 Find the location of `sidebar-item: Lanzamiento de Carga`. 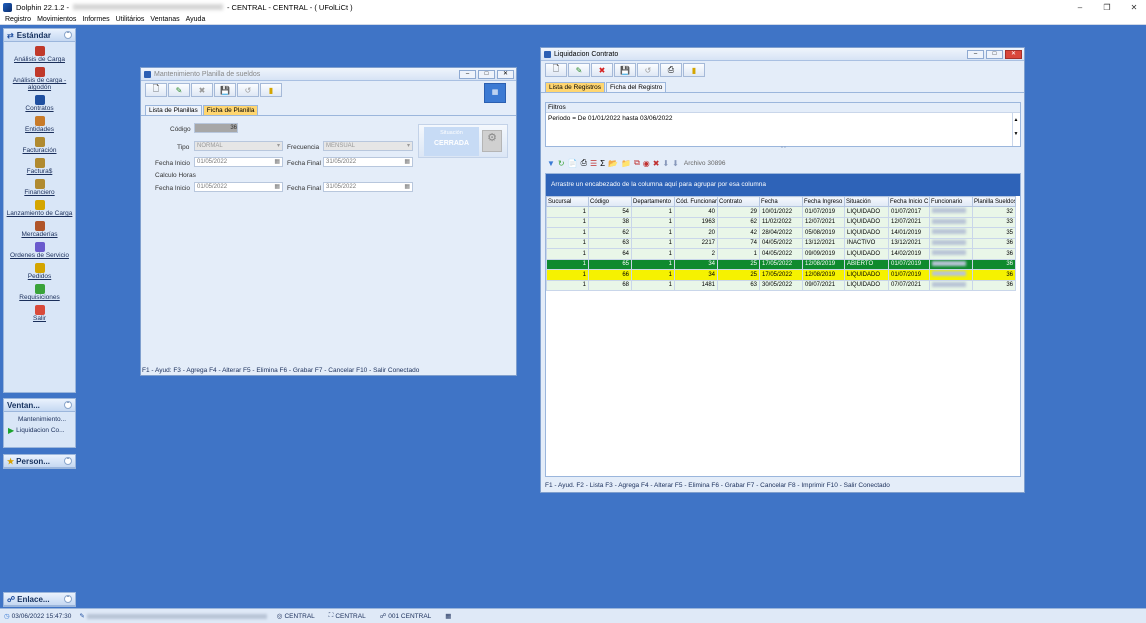

sidebar-item: Lanzamiento de Carga is located at coordinates (39, 208).